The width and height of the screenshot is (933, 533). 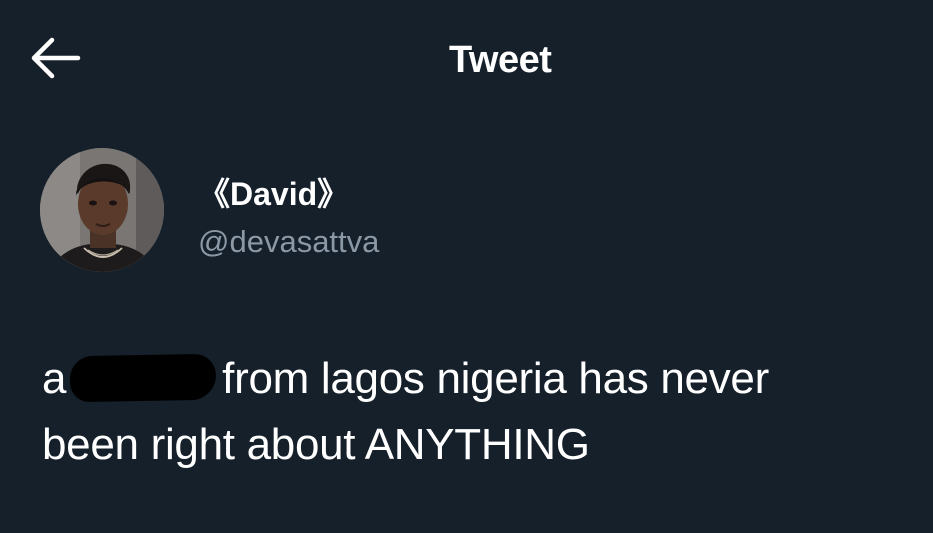 What do you see at coordinates (500, 60) in the screenshot?
I see `page-title: Tweet` at bounding box center [500, 60].